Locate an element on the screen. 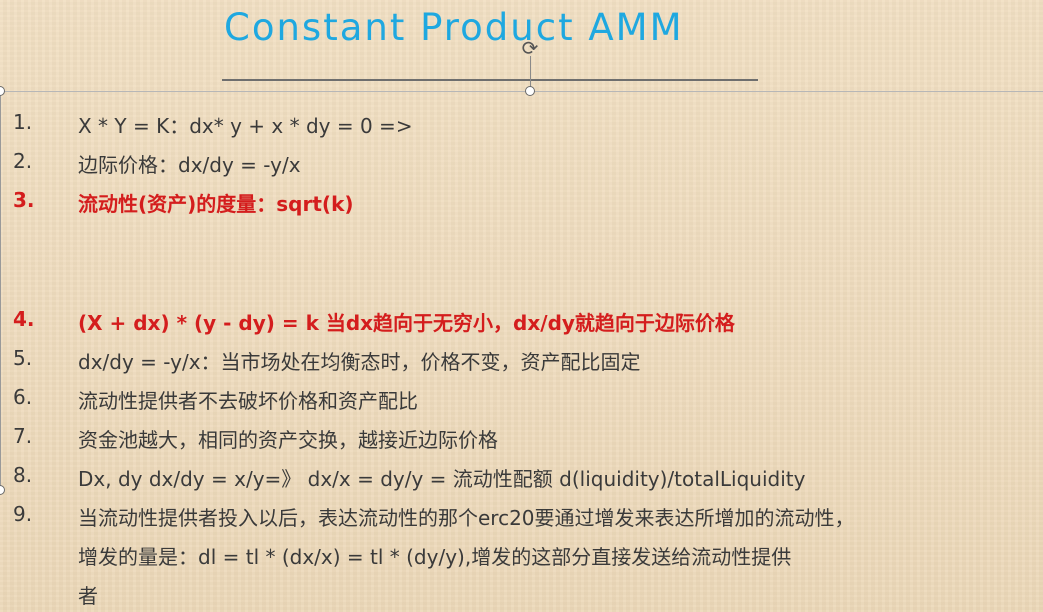  list-item-number: 9. is located at coordinates (23, 514).